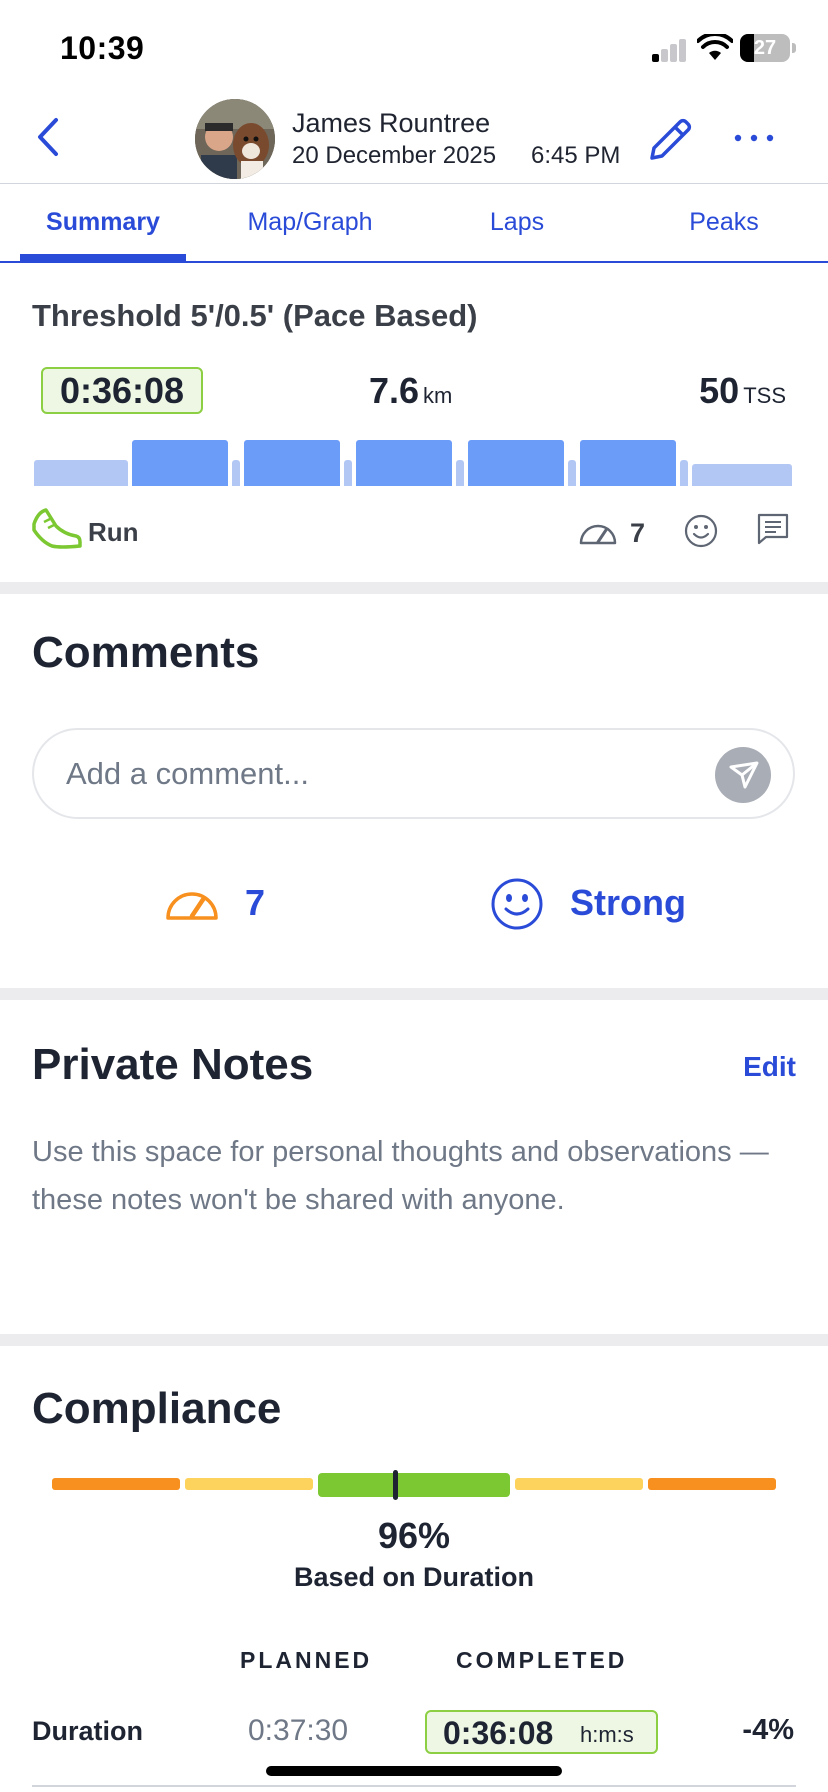 The image size is (828, 1792). I want to click on distance: 7.6 km, so click(410, 391).